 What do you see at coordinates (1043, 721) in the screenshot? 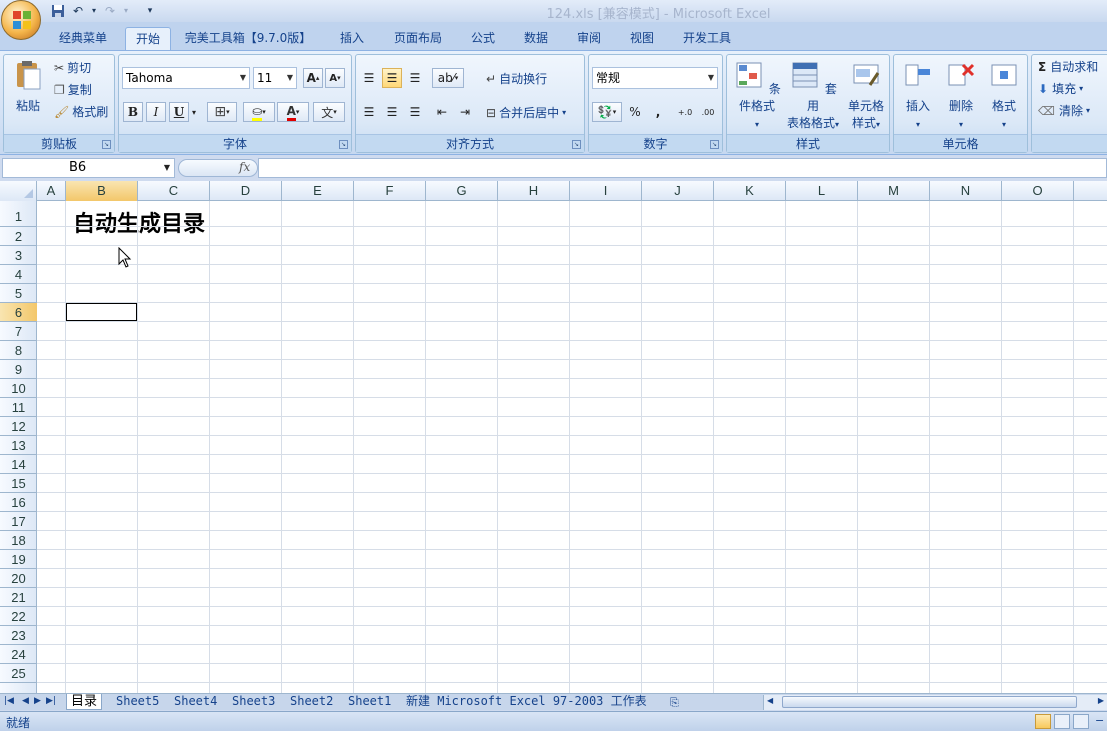
I see `normal-view-icon` at bounding box center [1043, 721].